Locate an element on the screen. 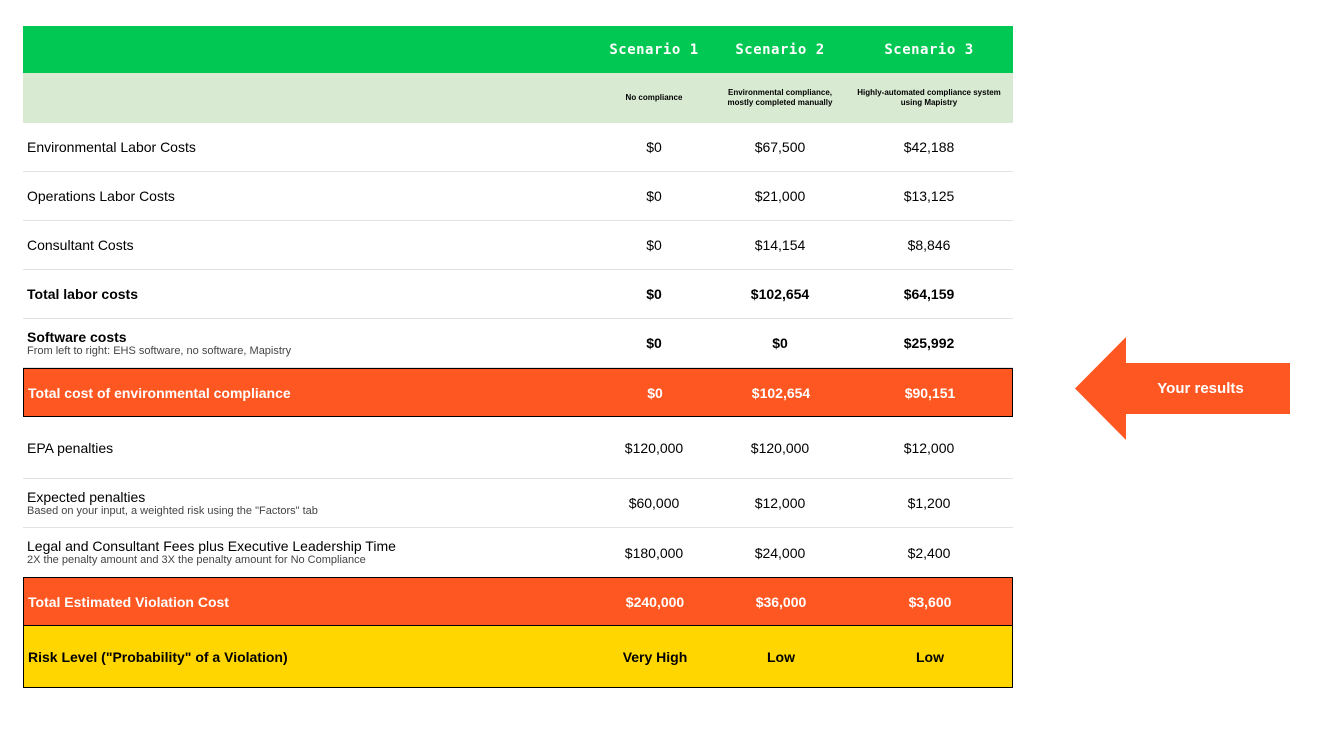 The width and height of the screenshot is (1337, 740). scenario-2-value: $120,000 is located at coordinates (780, 447).